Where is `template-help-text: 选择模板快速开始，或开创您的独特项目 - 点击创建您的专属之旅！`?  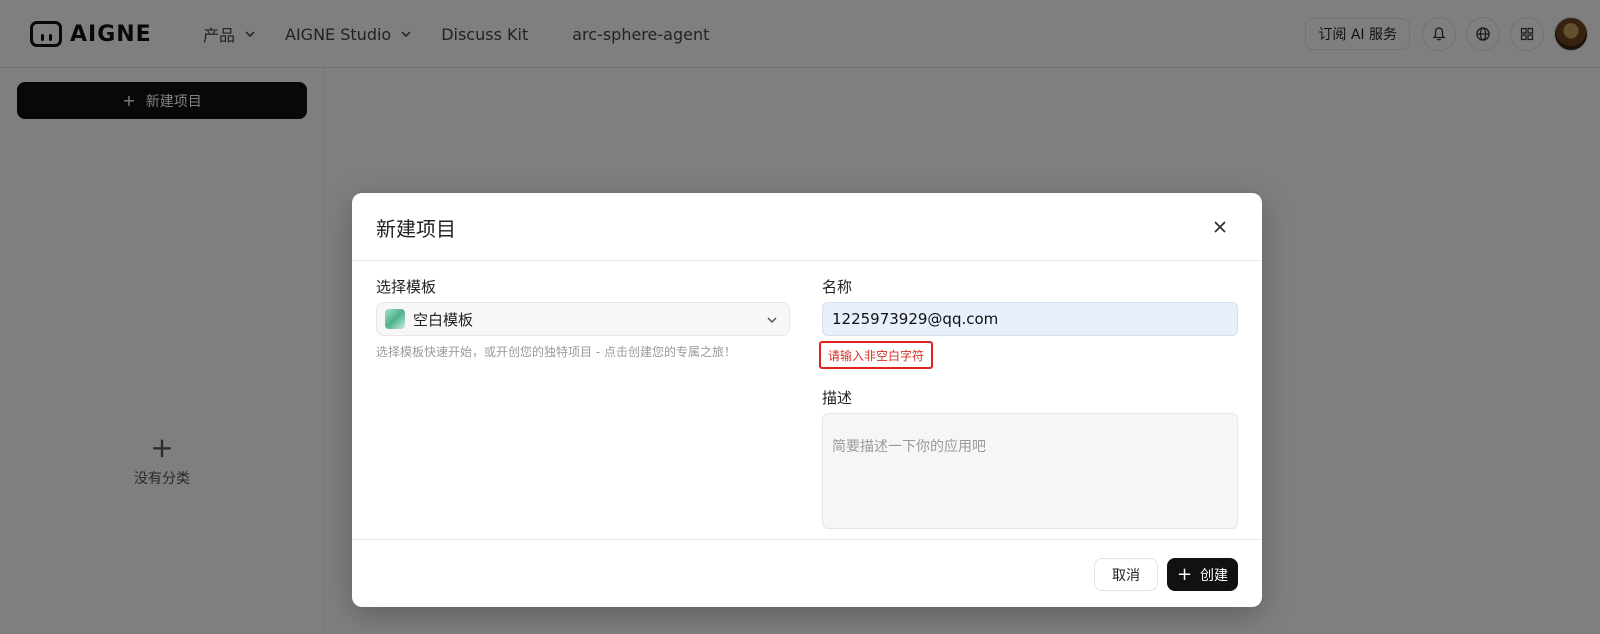 template-help-text: 选择模板快速开始，或开创您的独特项目 - 点击创建您的专属之旅！ is located at coordinates (556, 352).